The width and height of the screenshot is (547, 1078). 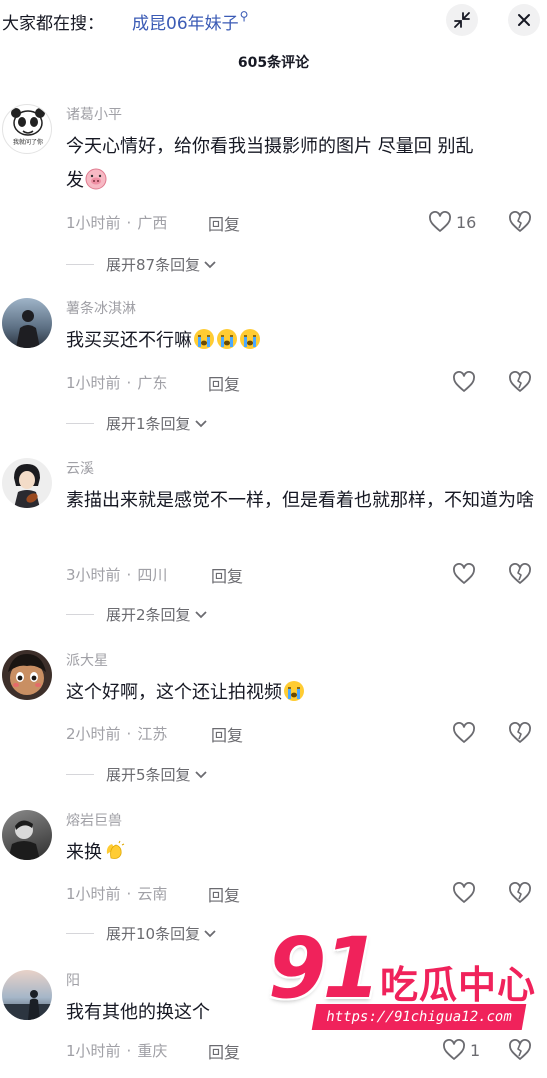 What do you see at coordinates (27, 142) in the screenshot?
I see `avatar-caption: 我就问了你` at bounding box center [27, 142].